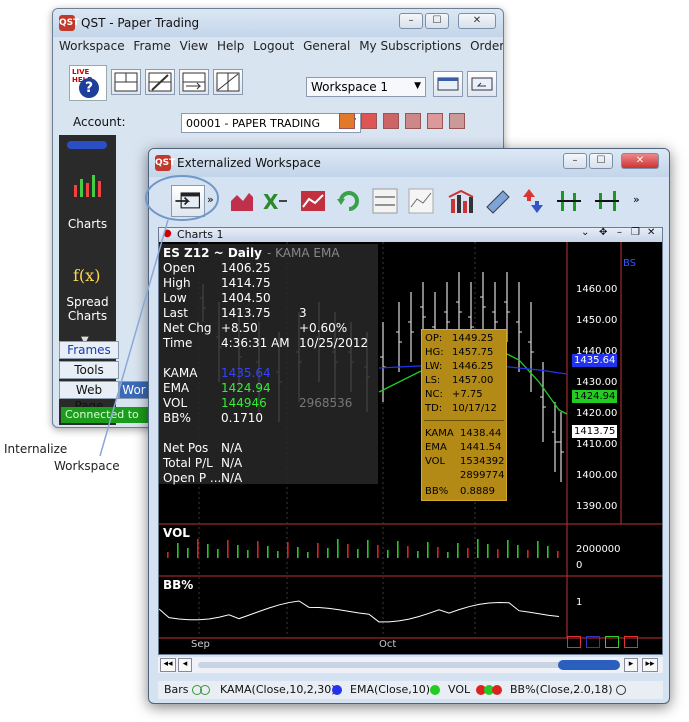 This screenshot has width=689, height=722. What do you see at coordinates (62, 458) in the screenshot?
I see `callout-text: Internalize Workspace` at bounding box center [62, 458].